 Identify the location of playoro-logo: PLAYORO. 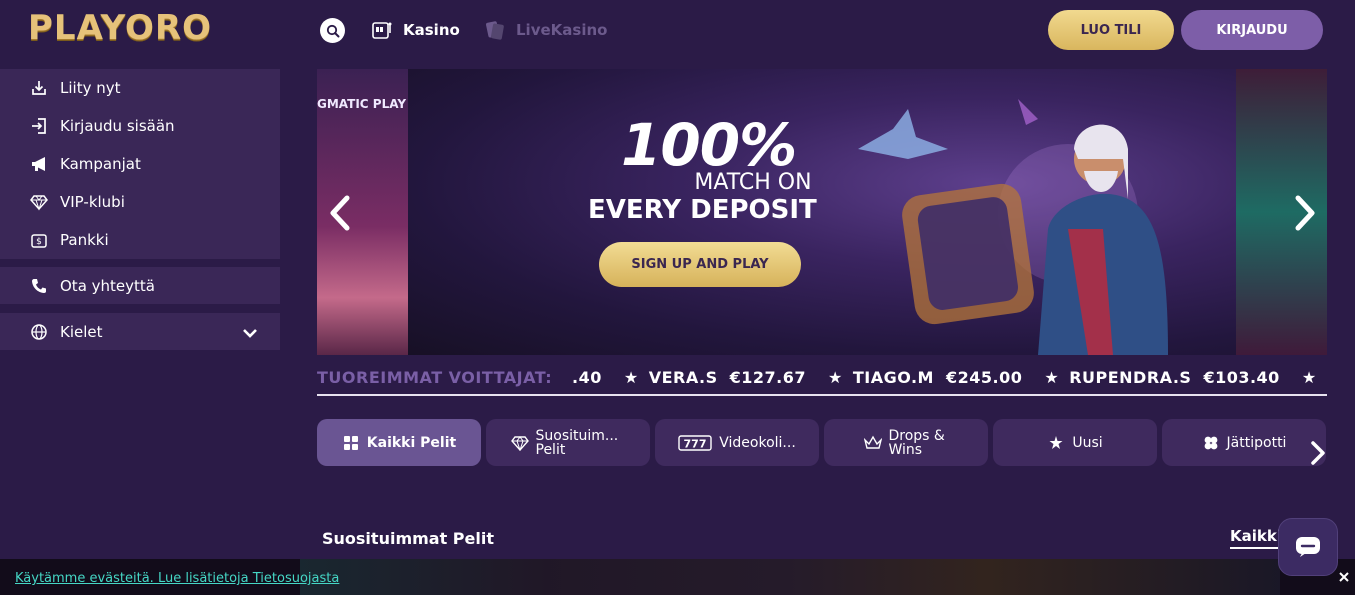
(120, 28).